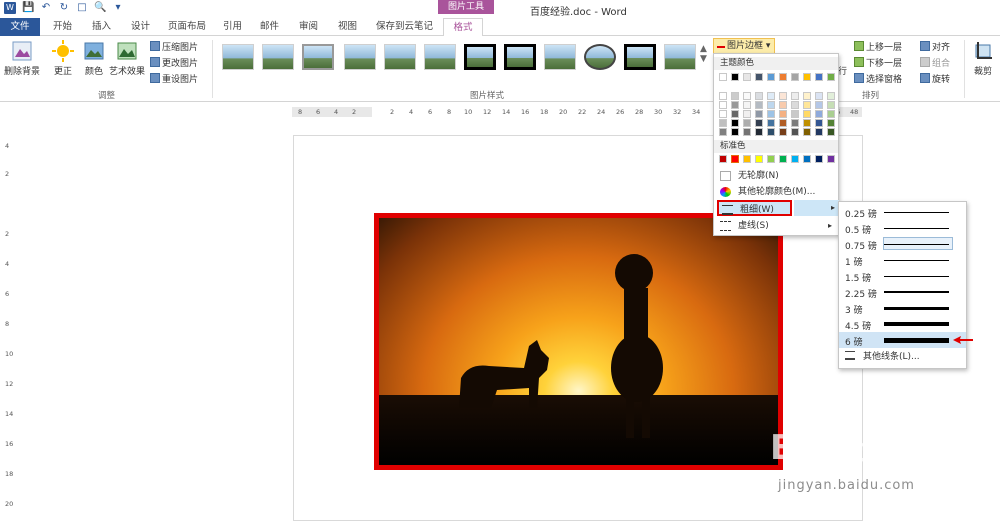  What do you see at coordinates (174, 78) in the screenshot?
I see `reset-picture-button: 重设图片` at bounding box center [174, 78].